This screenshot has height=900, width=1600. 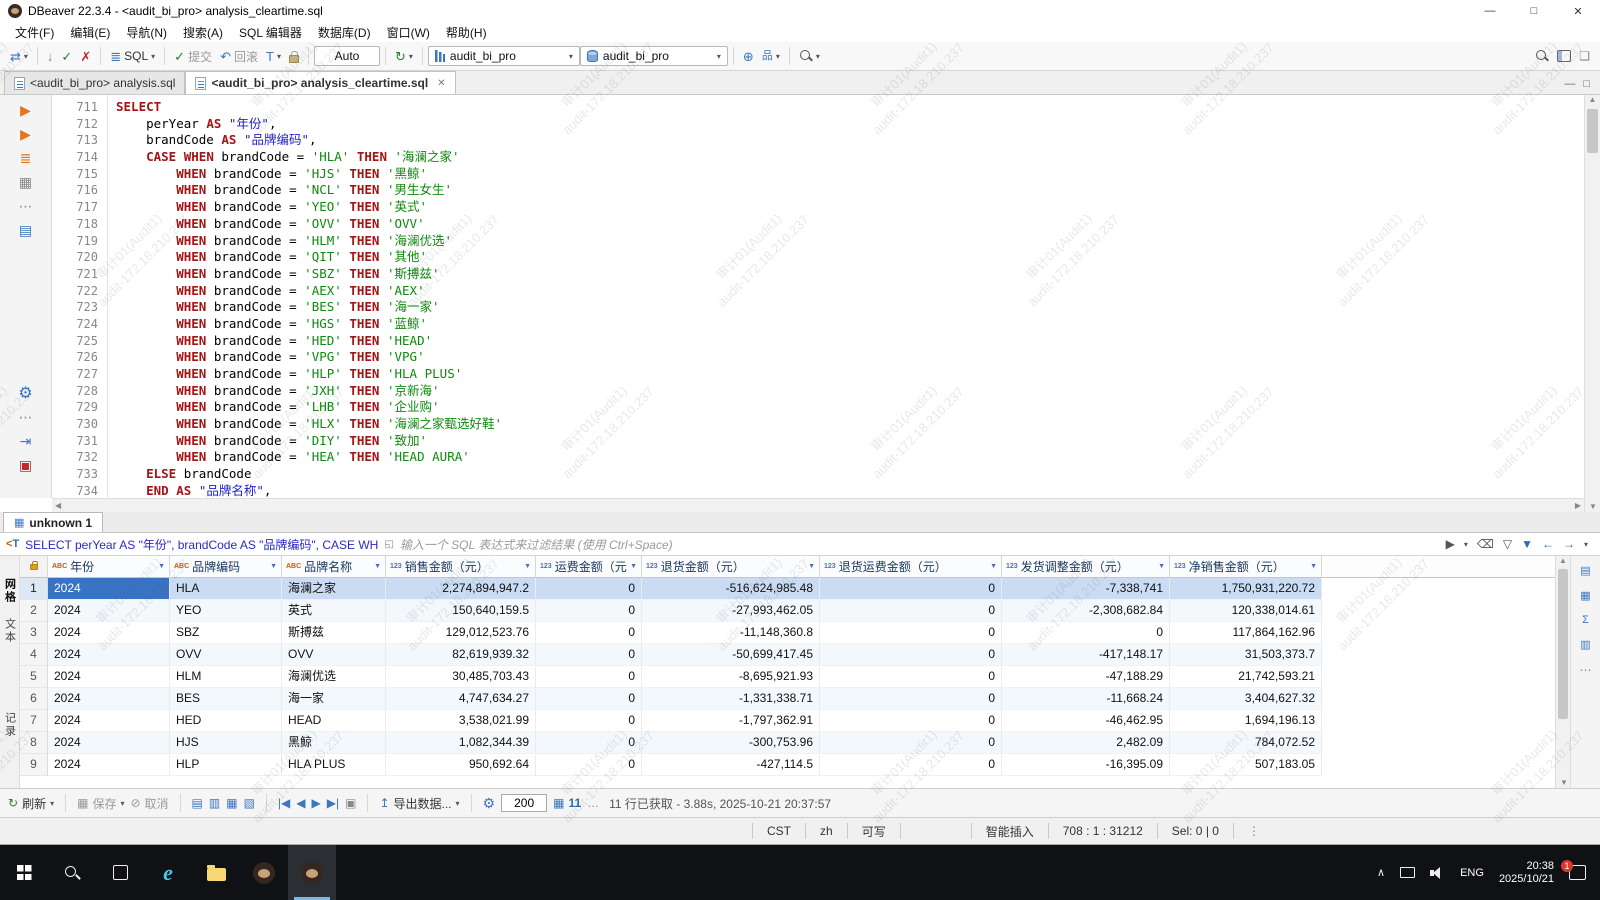 I want to click on menu-search: 搜索(A), so click(x=203, y=32).